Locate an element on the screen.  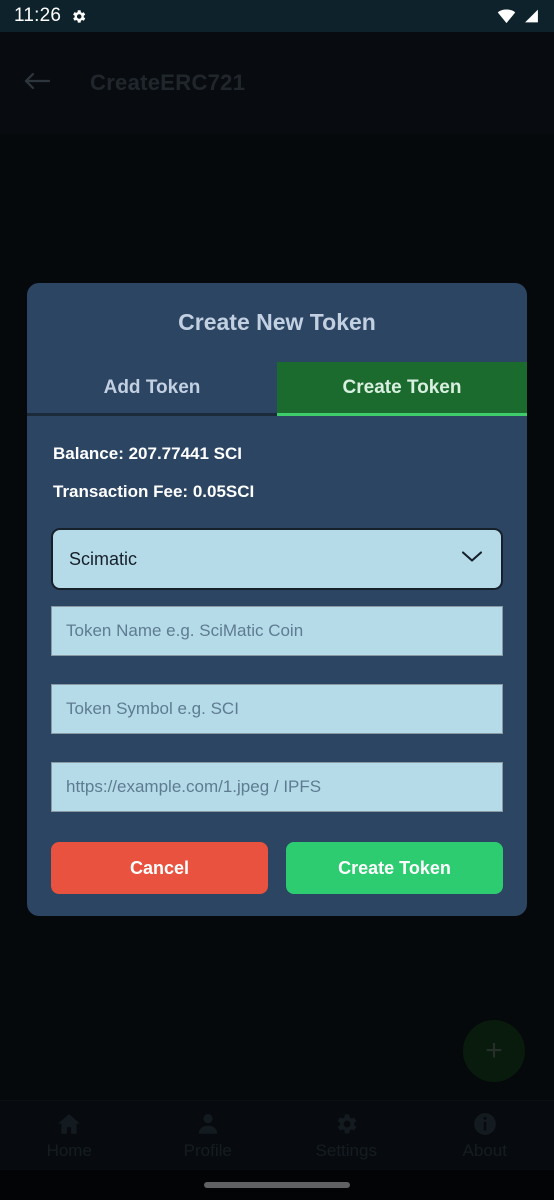
token-image-url-placeholder: https://example.com/1.jpeg / IPFS is located at coordinates (194, 786).